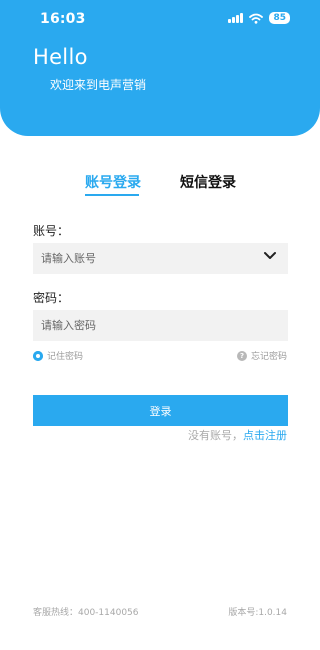  I want to click on account-label: 账号：, so click(51, 231).